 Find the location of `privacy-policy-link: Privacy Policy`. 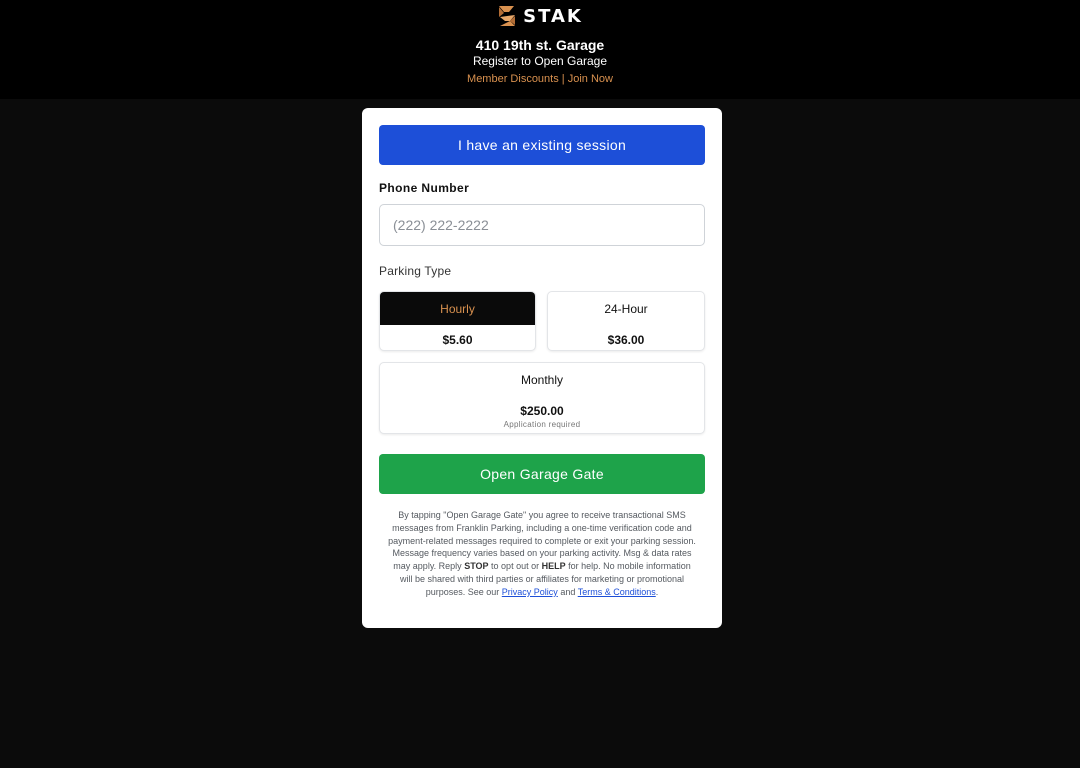

privacy-policy-link: Privacy Policy is located at coordinates (530, 592).